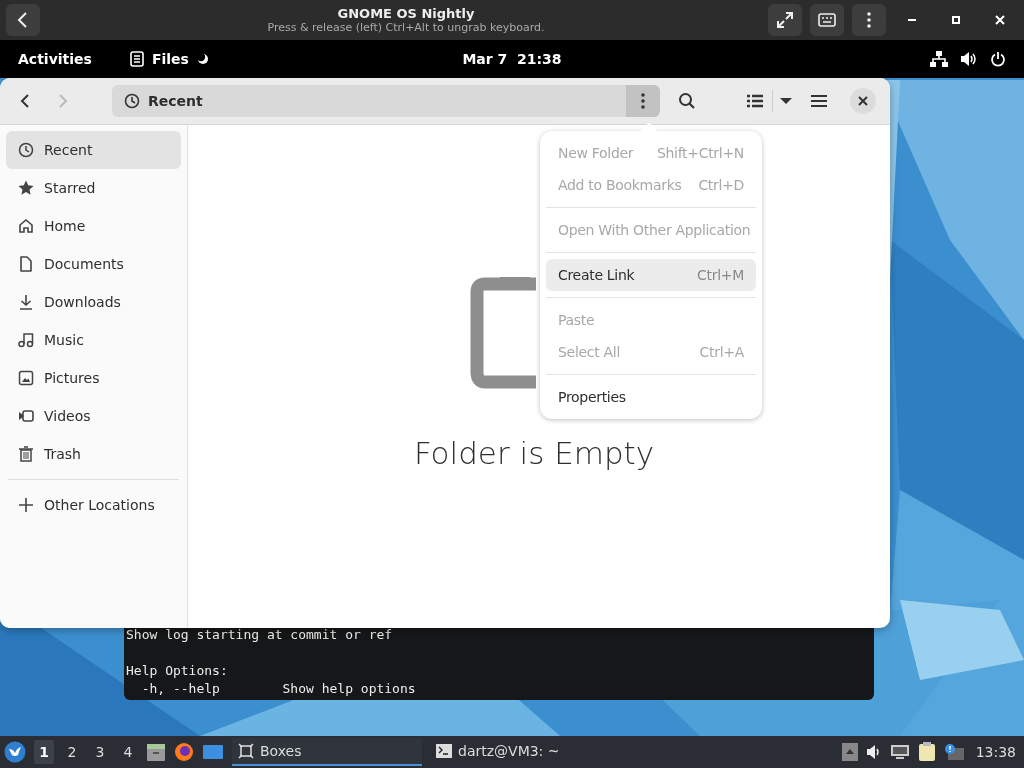  I want to click on plus-icon, so click(26, 505).